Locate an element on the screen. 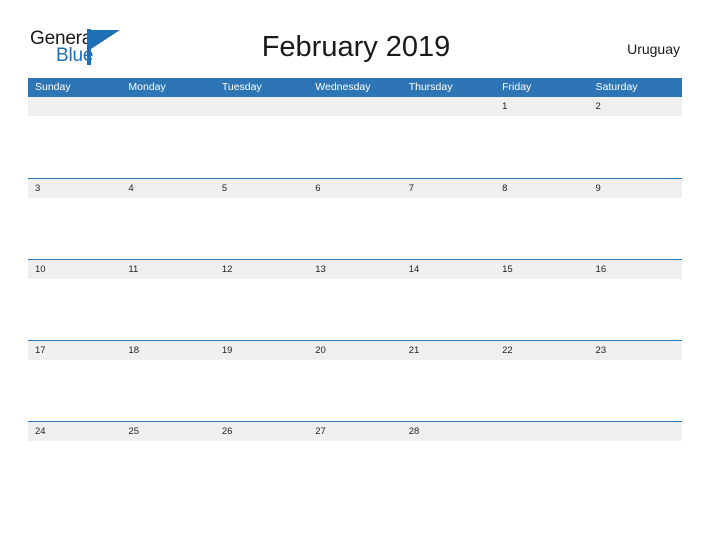  day-cell-number: 10 is located at coordinates (74, 269).